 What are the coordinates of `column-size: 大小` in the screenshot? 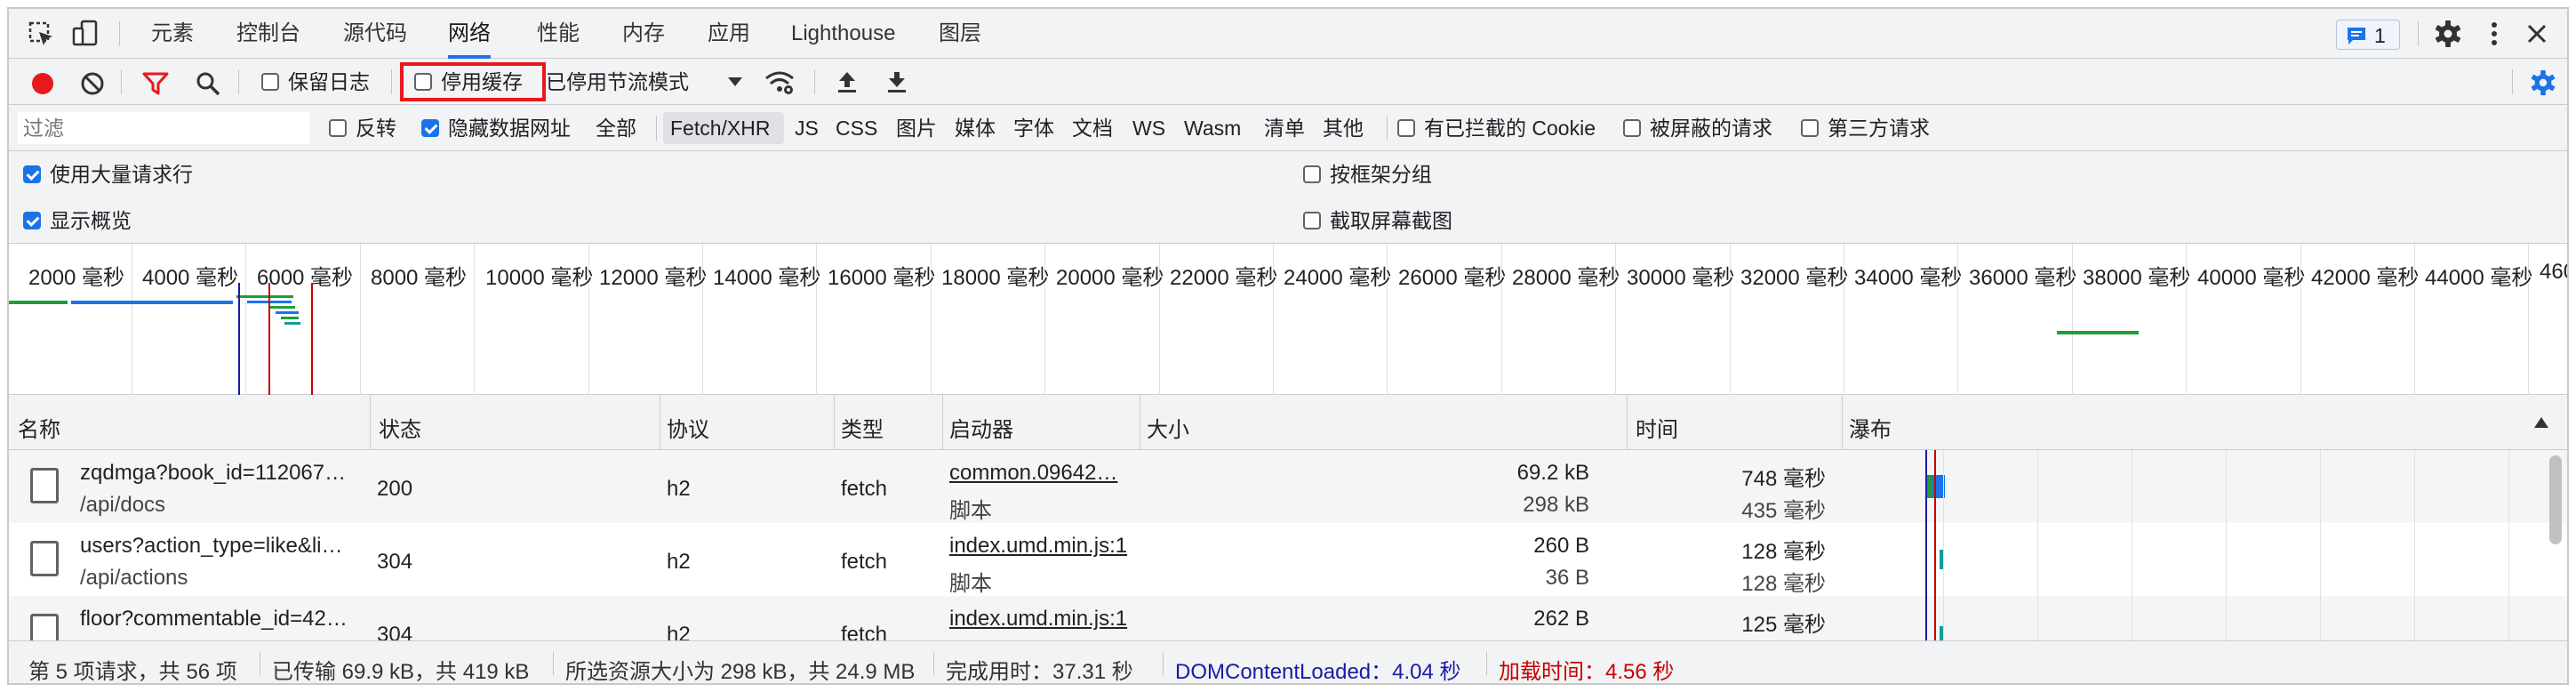 It's located at (1168, 427).